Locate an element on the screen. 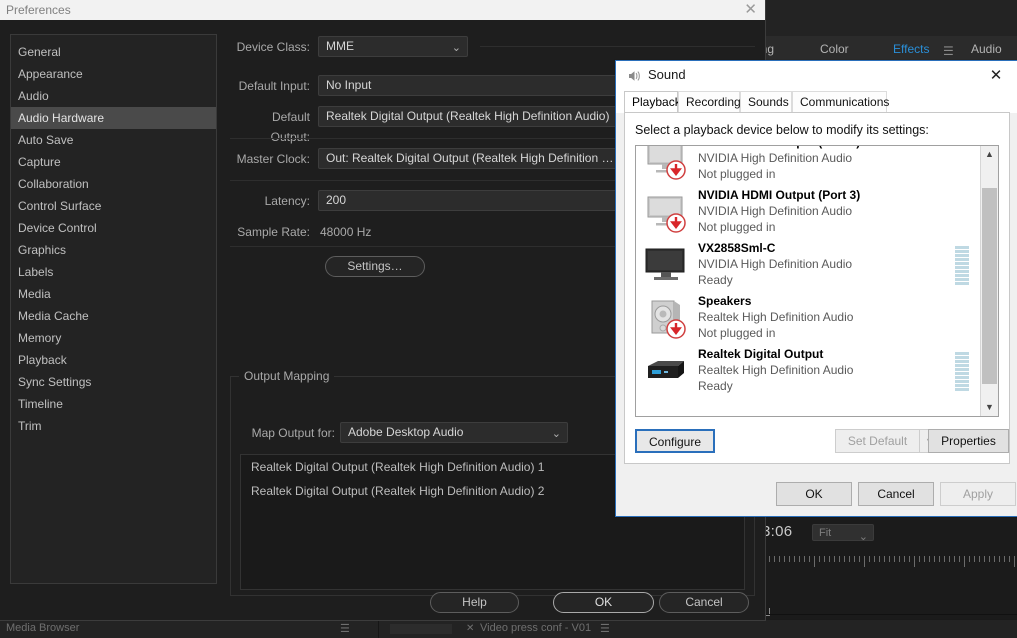 The height and width of the screenshot is (638, 1017). panel-divider is located at coordinates (888, 614).